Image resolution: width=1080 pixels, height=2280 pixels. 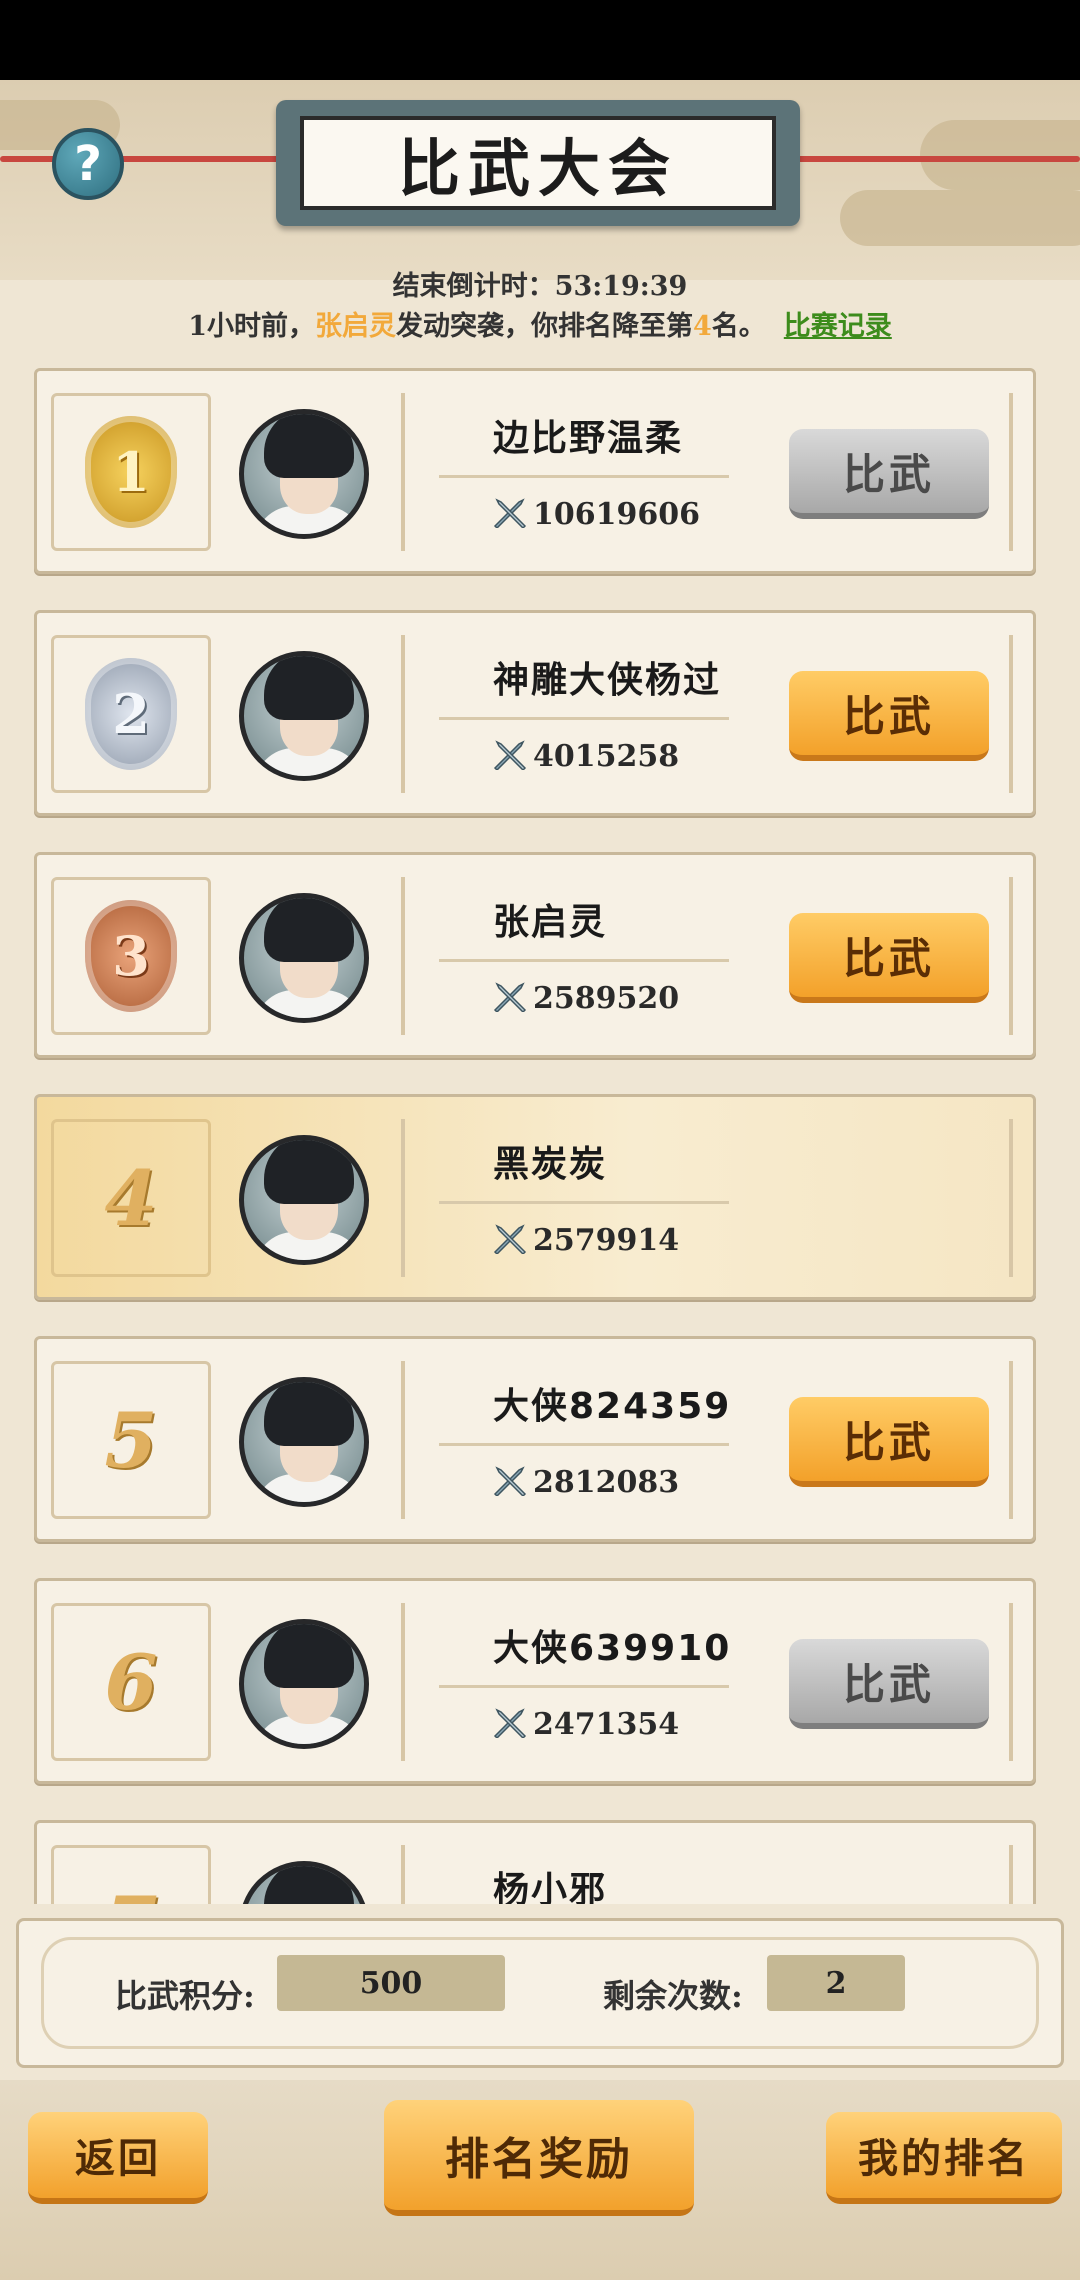 I want to click on combat-power-value: 2812083, so click(x=606, y=1482).